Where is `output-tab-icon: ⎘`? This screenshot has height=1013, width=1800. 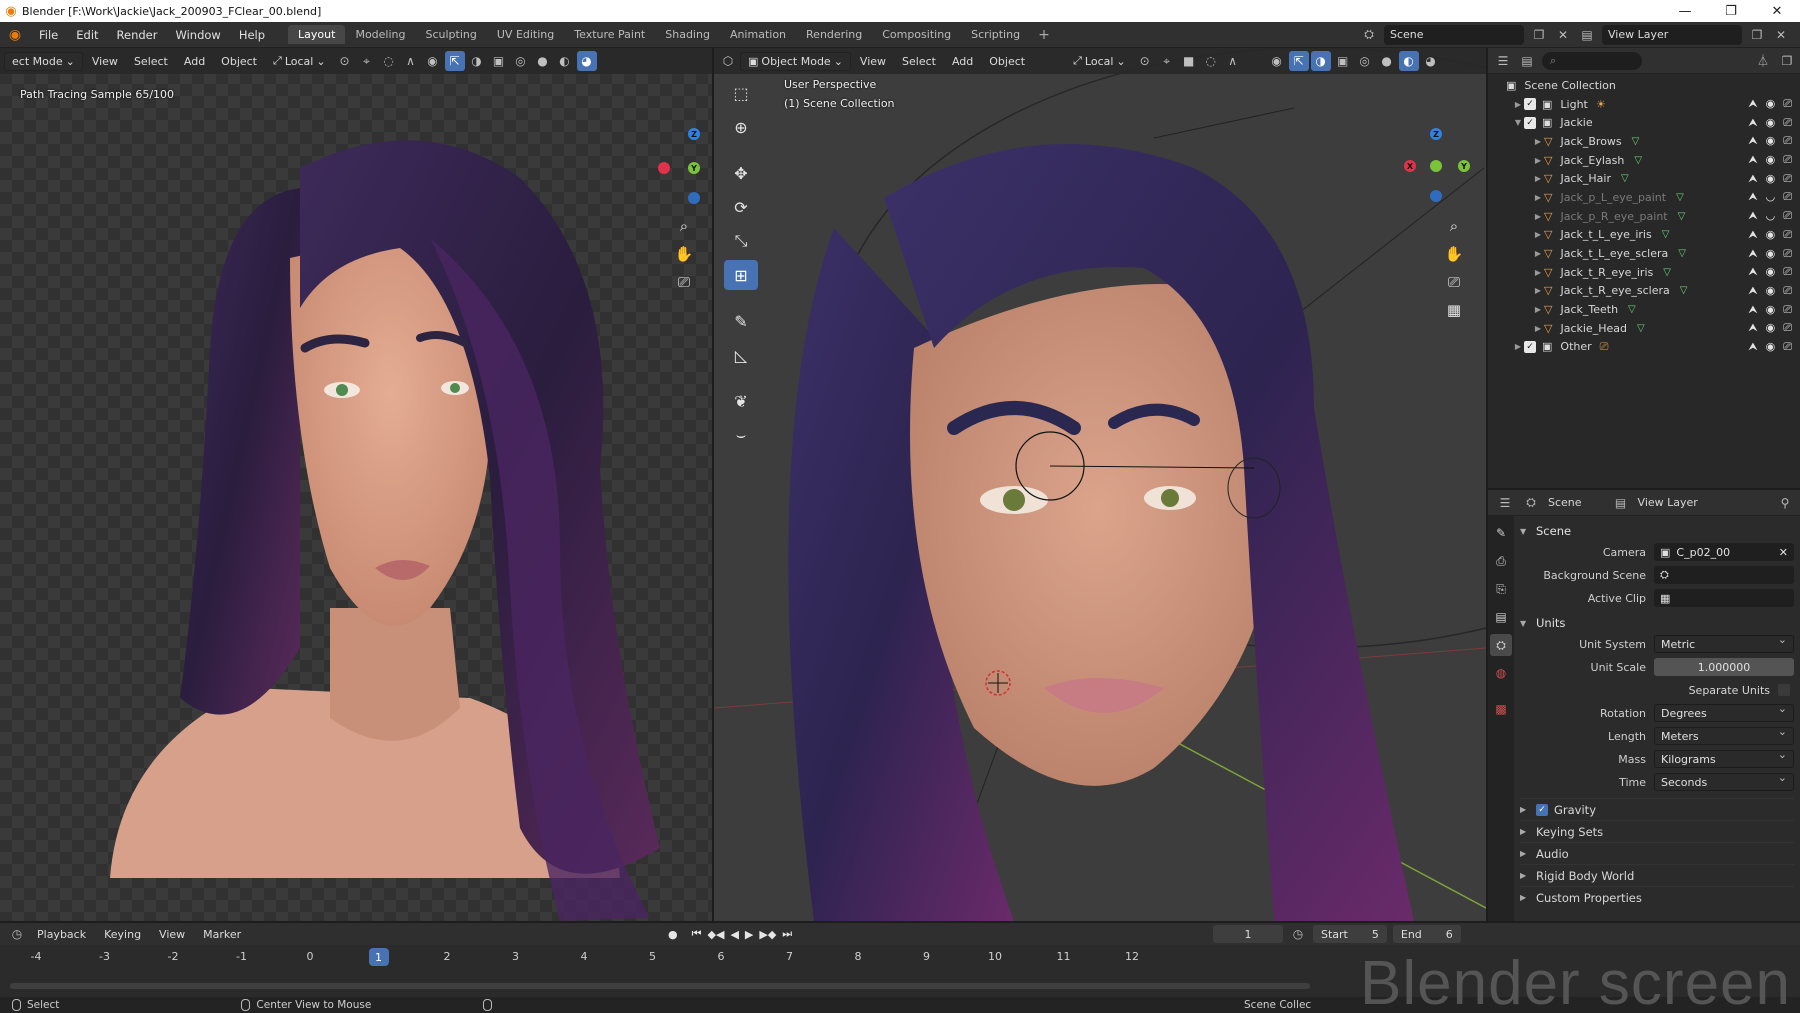
output-tab-icon: ⎘ is located at coordinates (1501, 589).